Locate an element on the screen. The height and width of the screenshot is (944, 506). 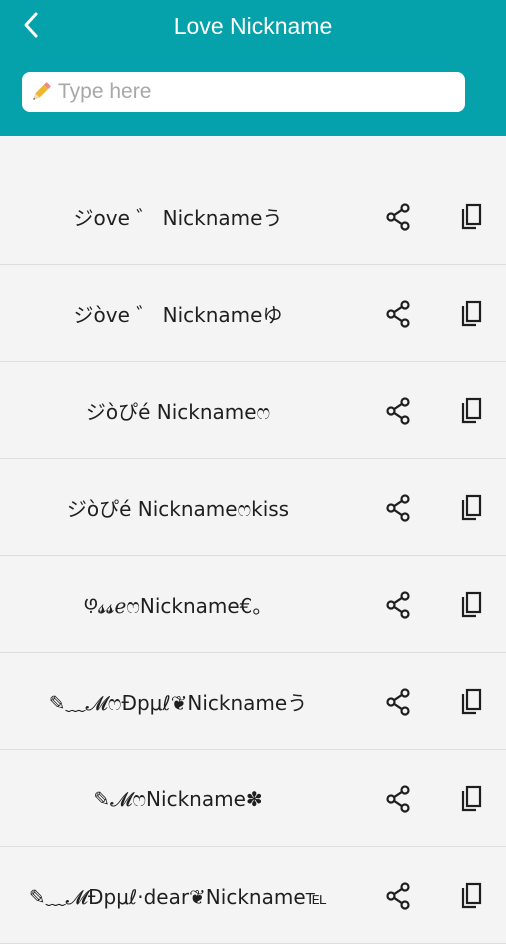
app-header: Love Nickname is located at coordinates (253, 68).